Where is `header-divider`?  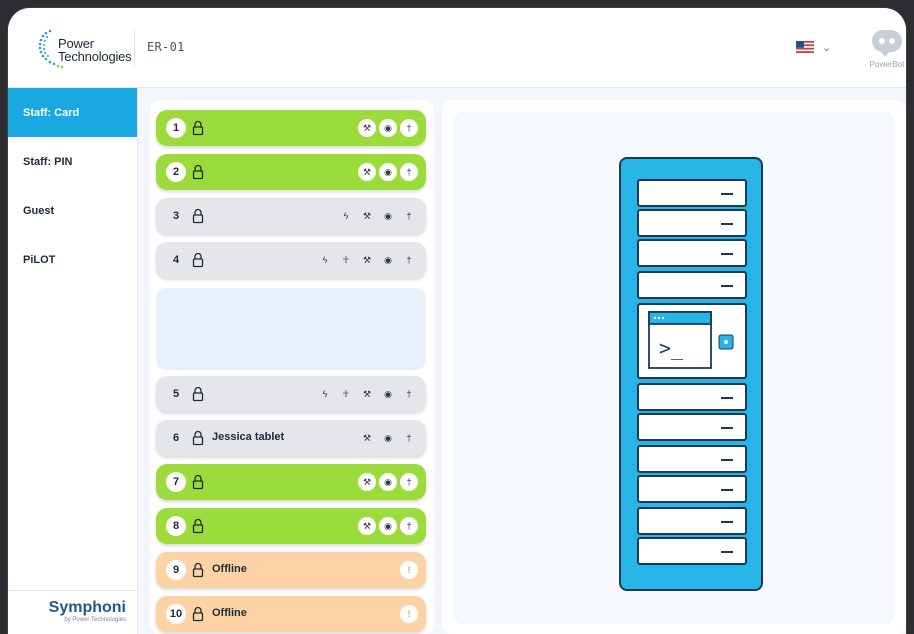
header-divider is located at coordinates (134, 48).